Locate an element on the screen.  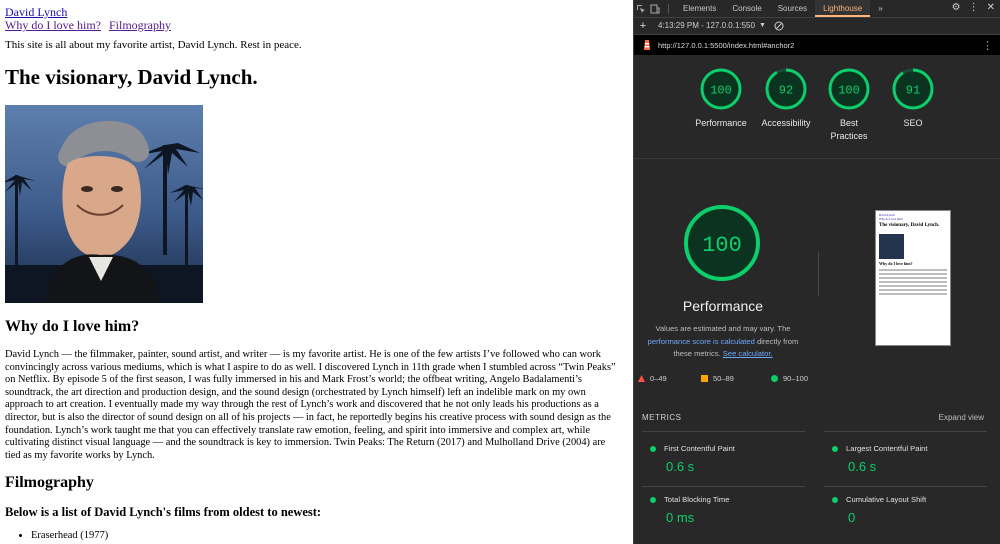
metric-cls-value: 0 is located at coordinates (852, 517).